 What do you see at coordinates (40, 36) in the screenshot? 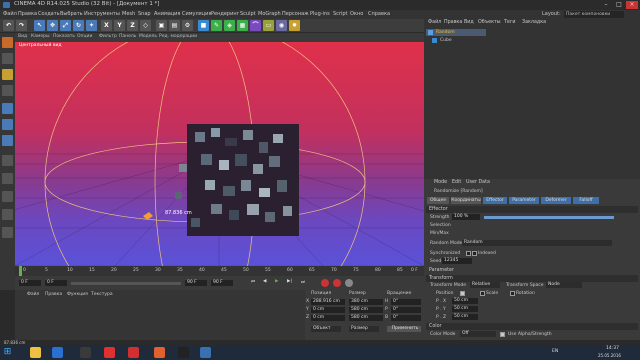
I see `viewport-menu-cameras: Камеры` at bounding box center [40, 36].